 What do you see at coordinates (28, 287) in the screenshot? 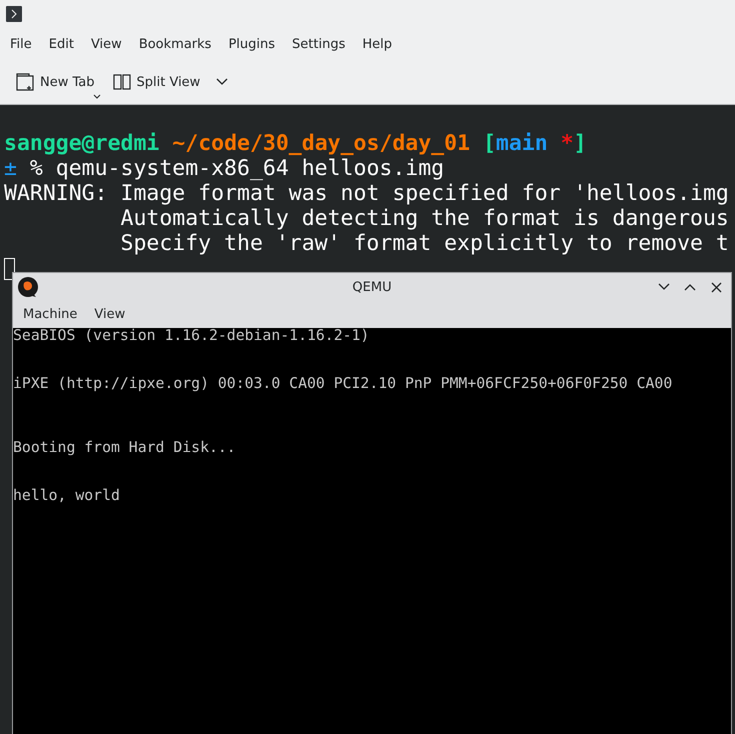
I see `logo-icon` at bounding box center [28, 287].